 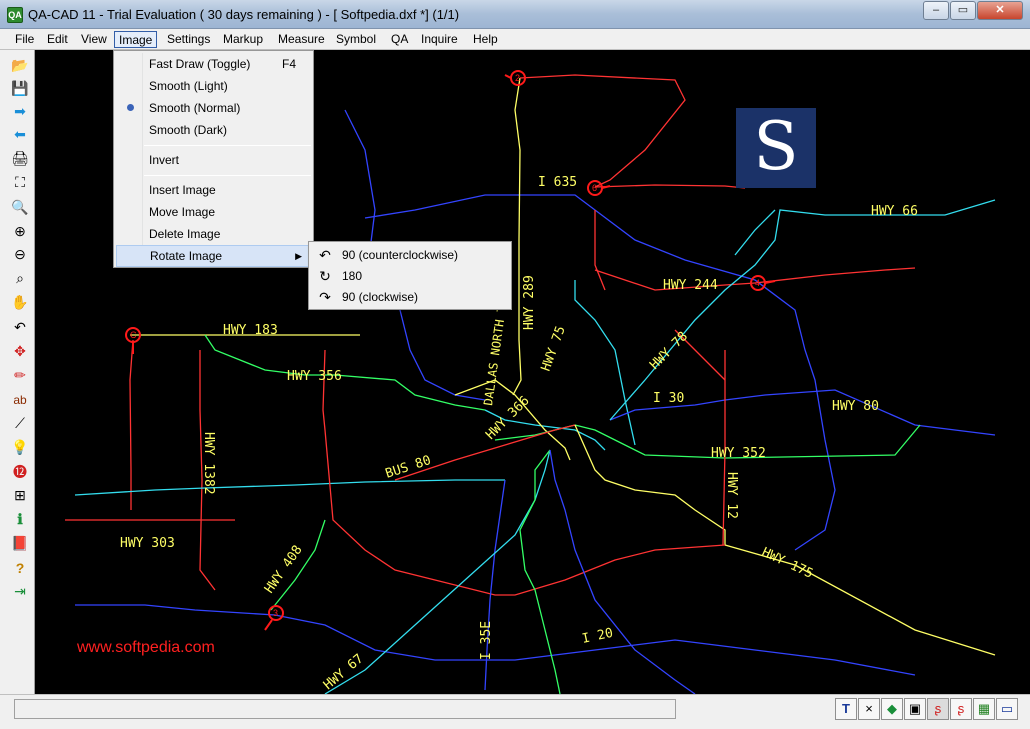 I want to click on road-label: HWY 78, so click(x=669, y=351).